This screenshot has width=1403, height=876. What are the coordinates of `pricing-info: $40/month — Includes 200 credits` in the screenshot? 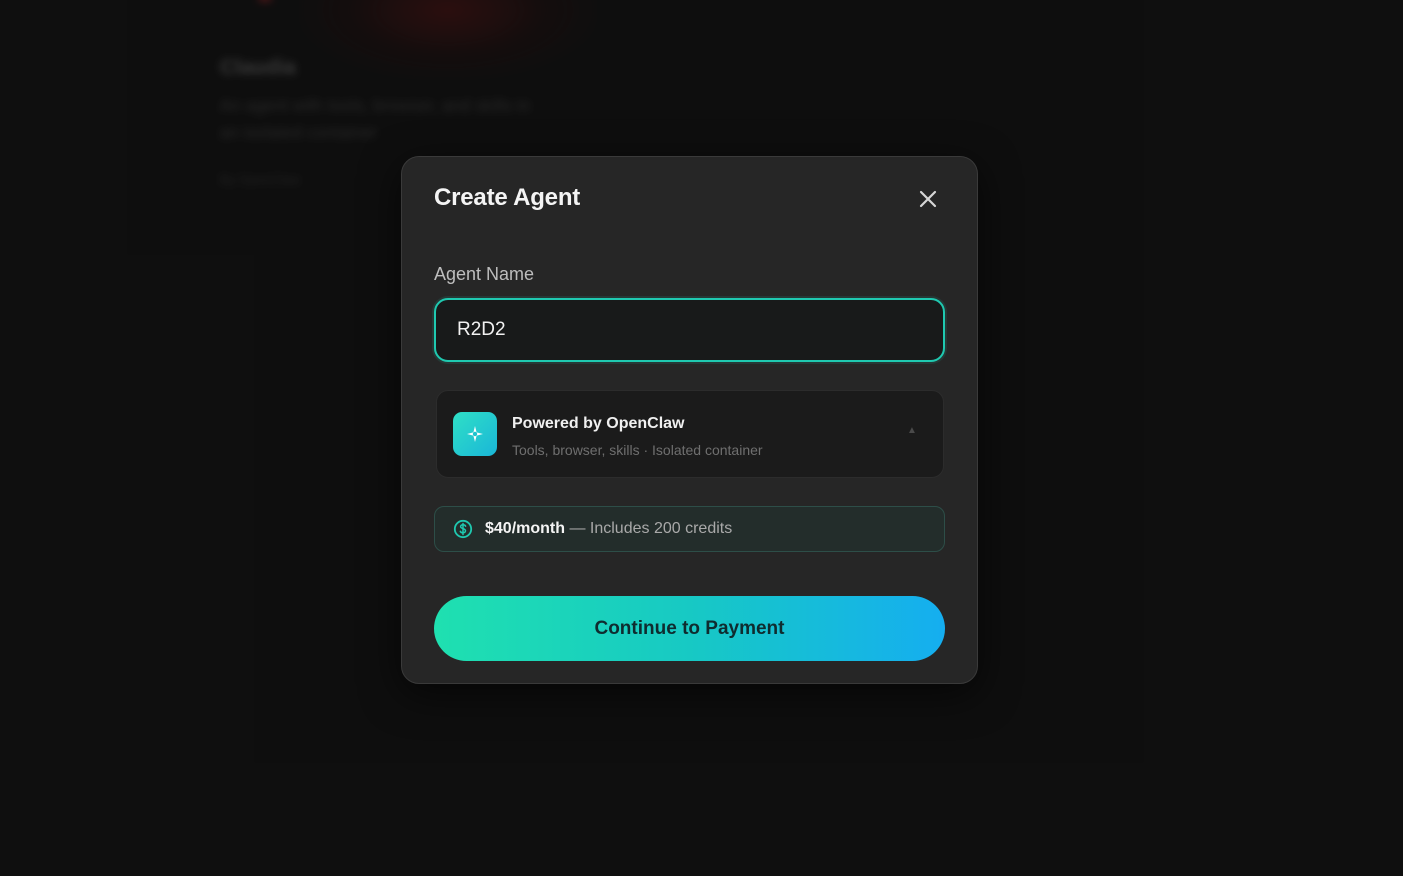 It's located at (689, 529).